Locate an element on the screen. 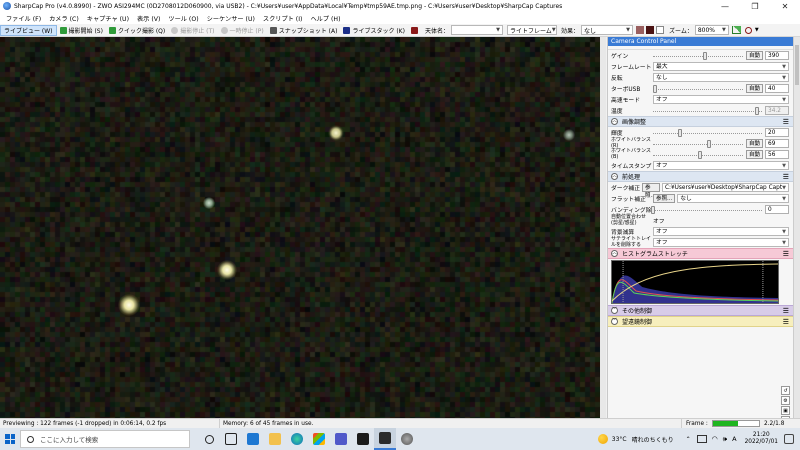  minimize-button: — is located at coordinates (725, 6).